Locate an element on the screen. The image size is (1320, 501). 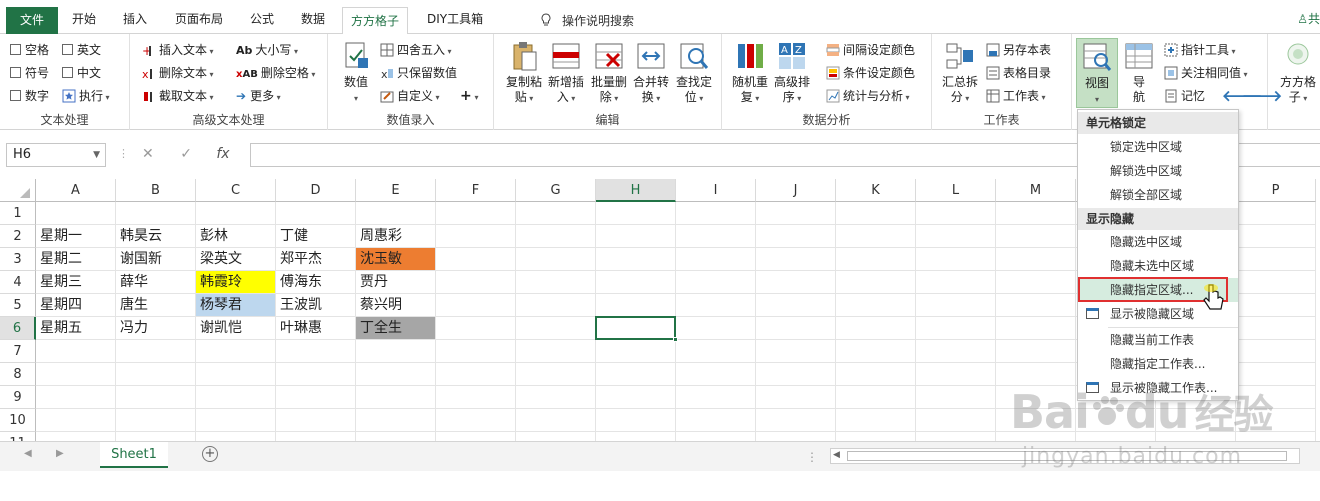
cell-B10 is located at coordinates (156, 420).